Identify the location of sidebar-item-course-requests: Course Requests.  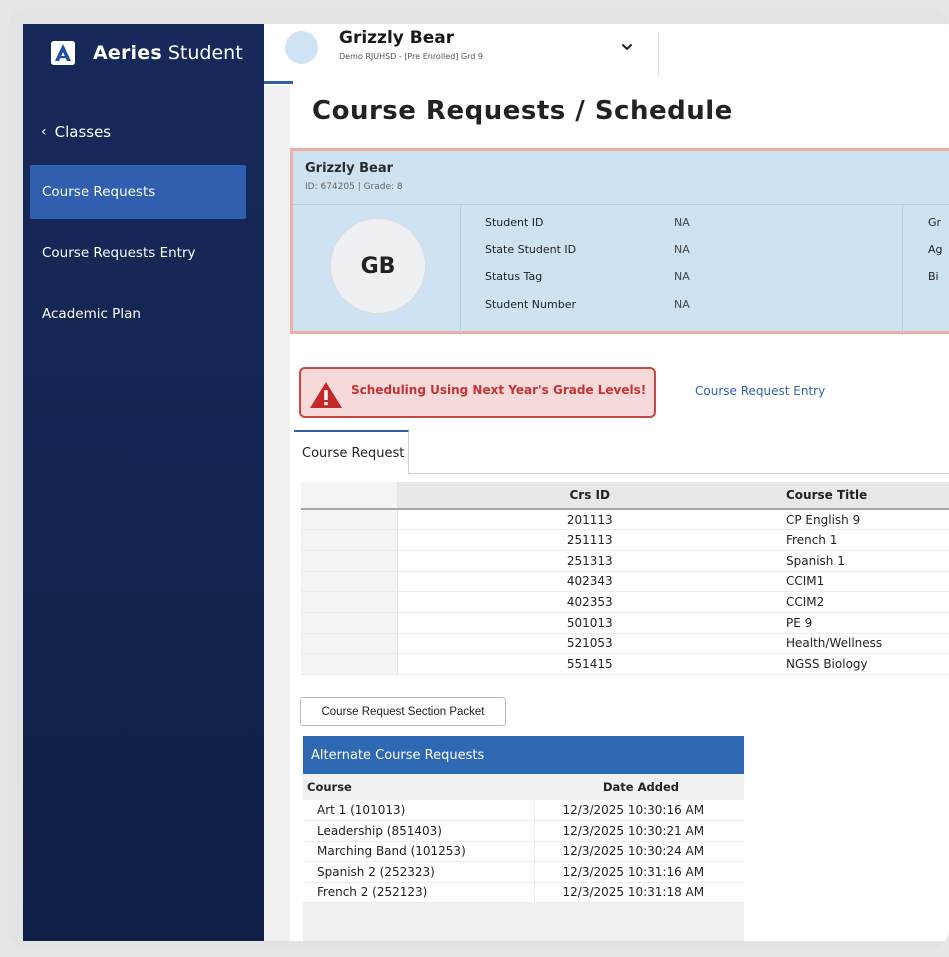
(138, 192).